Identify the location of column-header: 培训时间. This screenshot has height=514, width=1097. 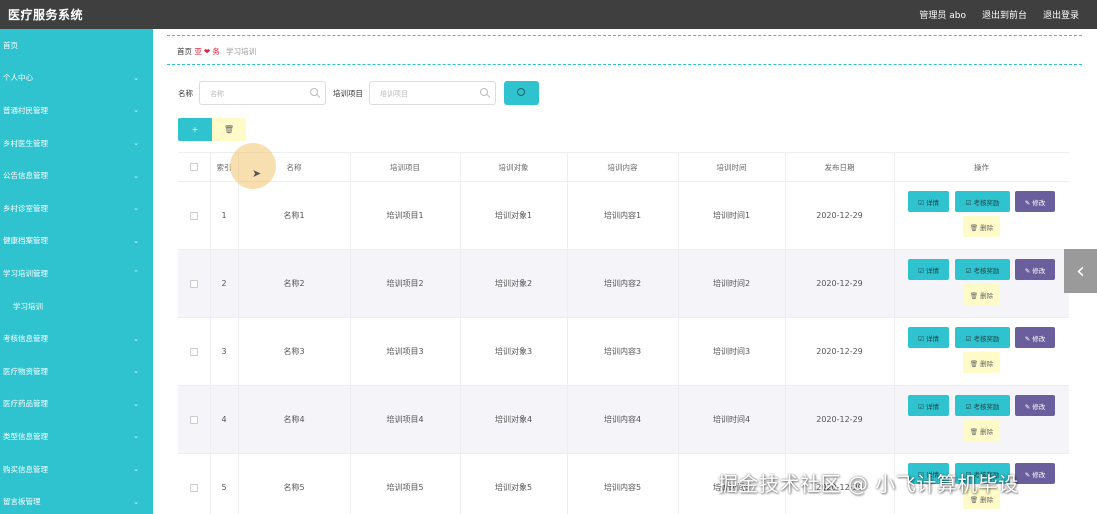
(731, 167).